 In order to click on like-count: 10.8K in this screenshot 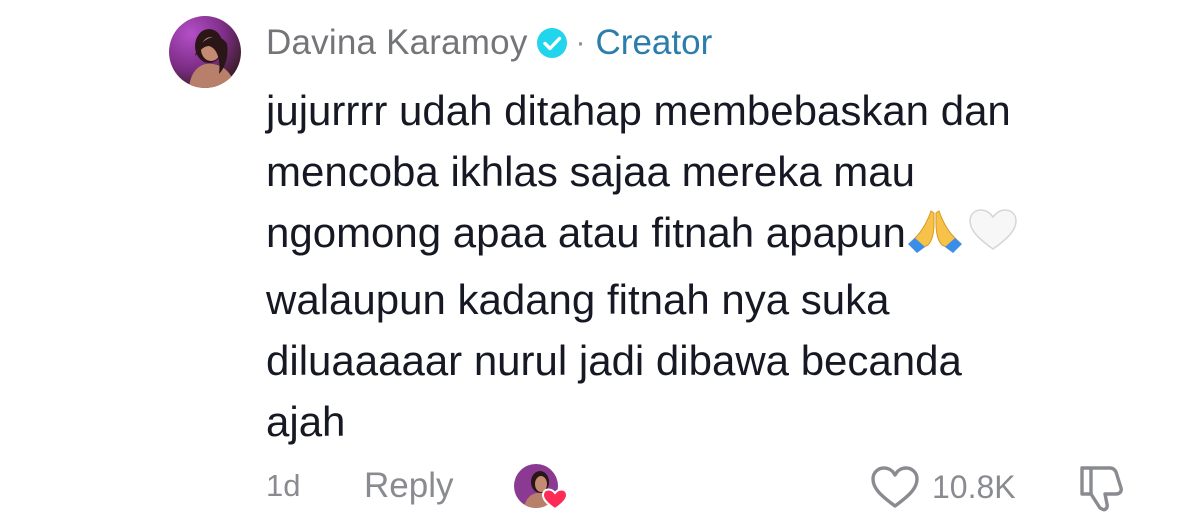, I will do `click(974, 486)`.